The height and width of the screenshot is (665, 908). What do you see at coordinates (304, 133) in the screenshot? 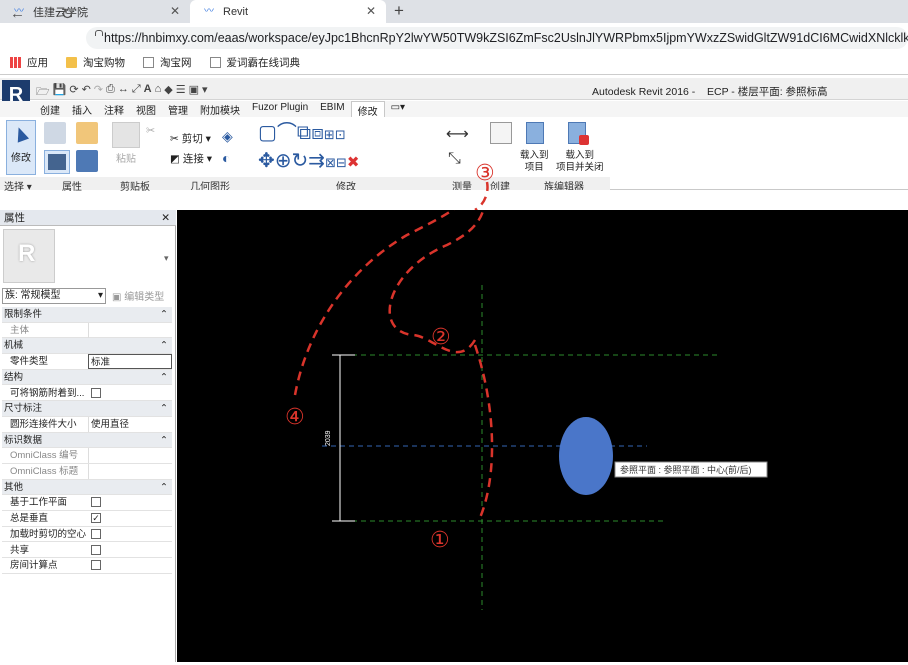
I see `mirror-axis-icon: ⧉` at bounding box center [304, 133].